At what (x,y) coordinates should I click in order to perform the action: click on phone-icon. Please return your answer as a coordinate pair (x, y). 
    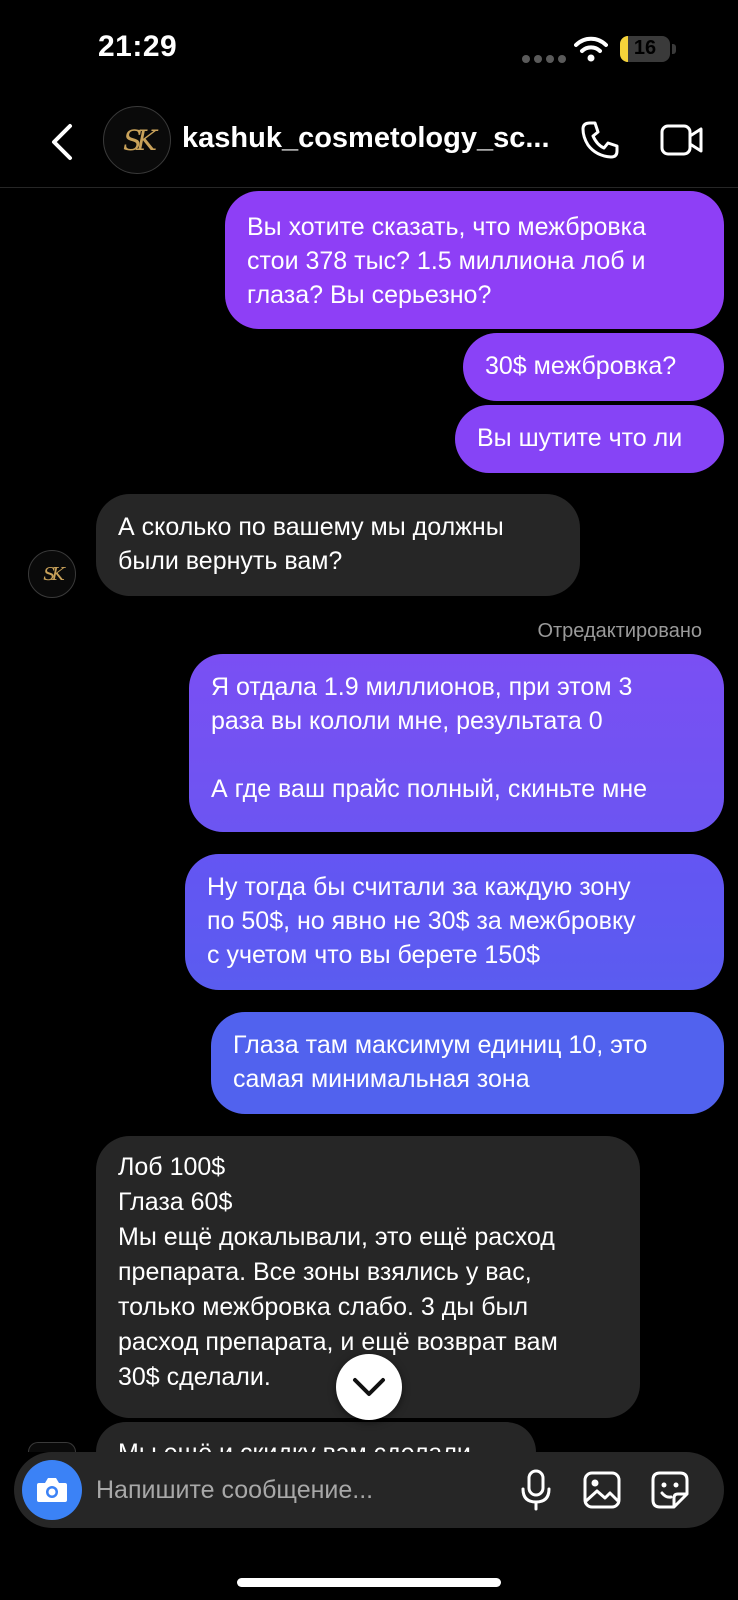
    Looking at the image, I should click on (600, 140).